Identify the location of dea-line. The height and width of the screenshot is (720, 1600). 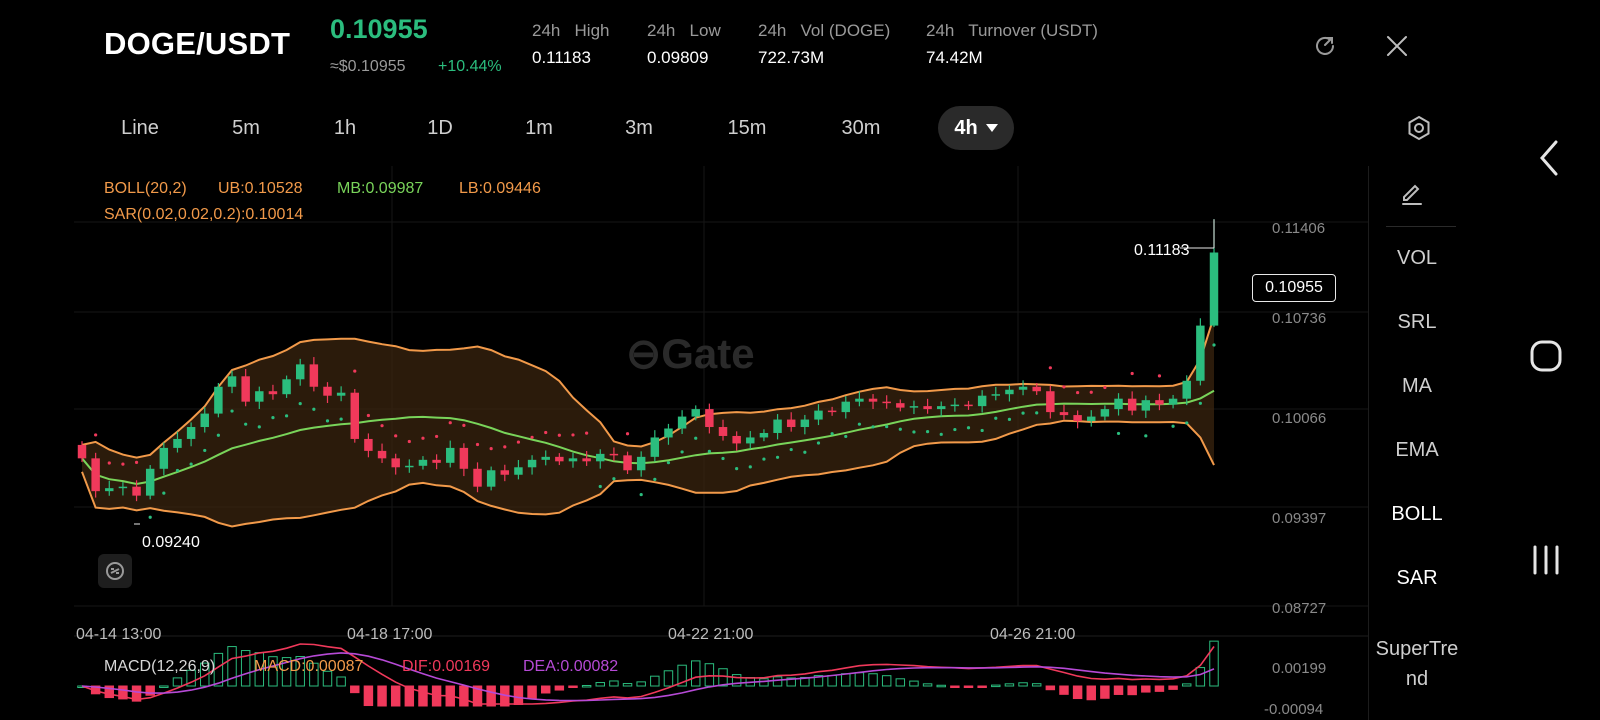
(648, 677).